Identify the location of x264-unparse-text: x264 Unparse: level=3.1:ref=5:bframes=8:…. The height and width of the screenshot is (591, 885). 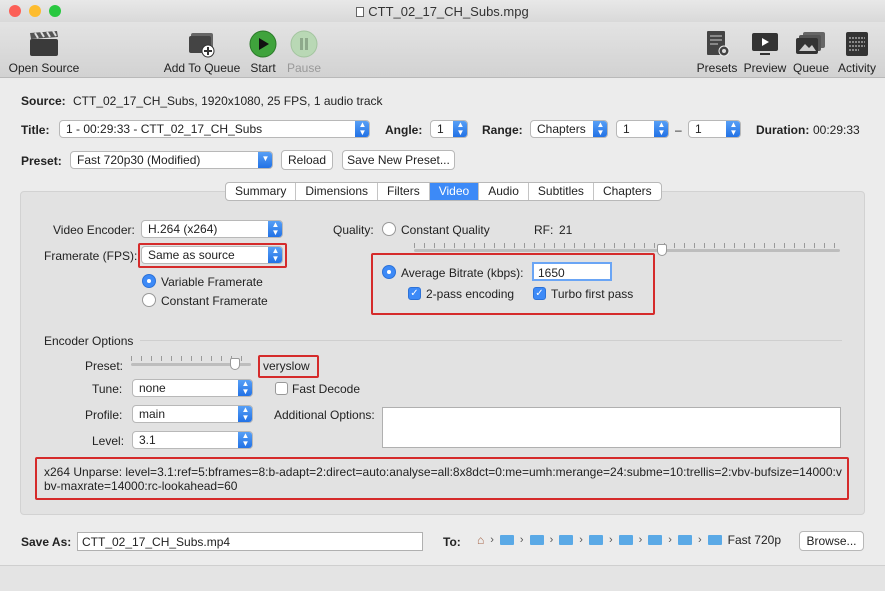
(443, 479).